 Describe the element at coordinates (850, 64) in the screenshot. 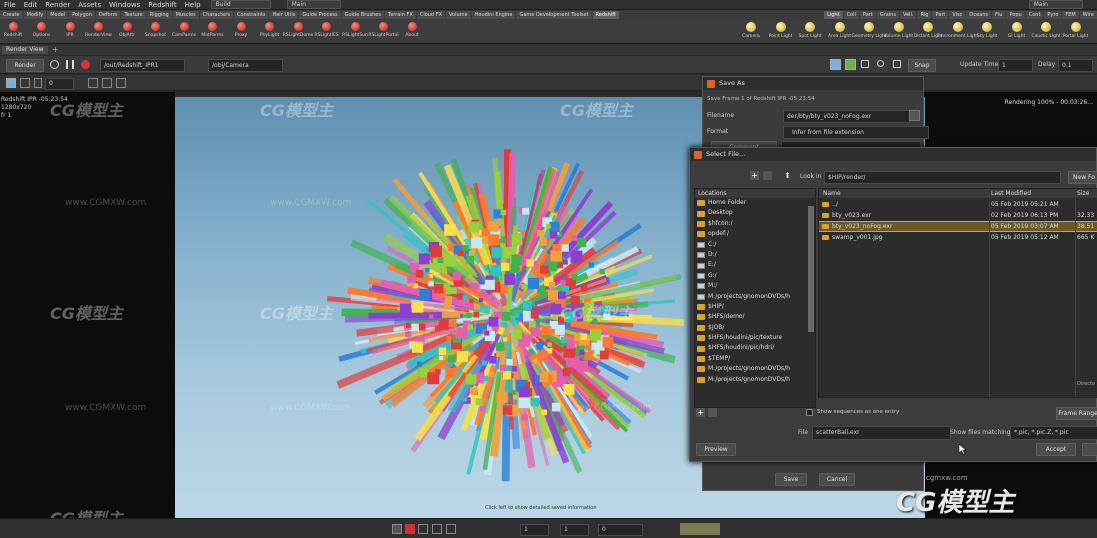

I see `color-correct-icon` at that location.